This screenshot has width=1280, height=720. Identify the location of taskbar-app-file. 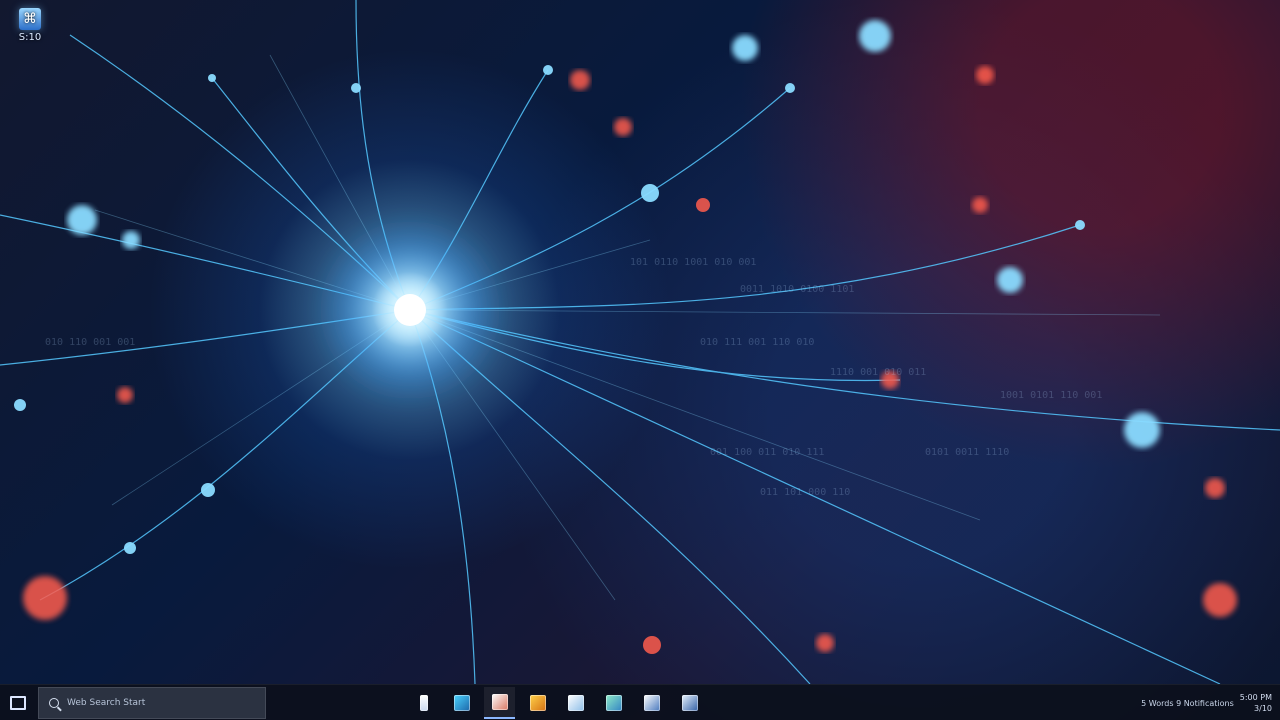
(423, 703).